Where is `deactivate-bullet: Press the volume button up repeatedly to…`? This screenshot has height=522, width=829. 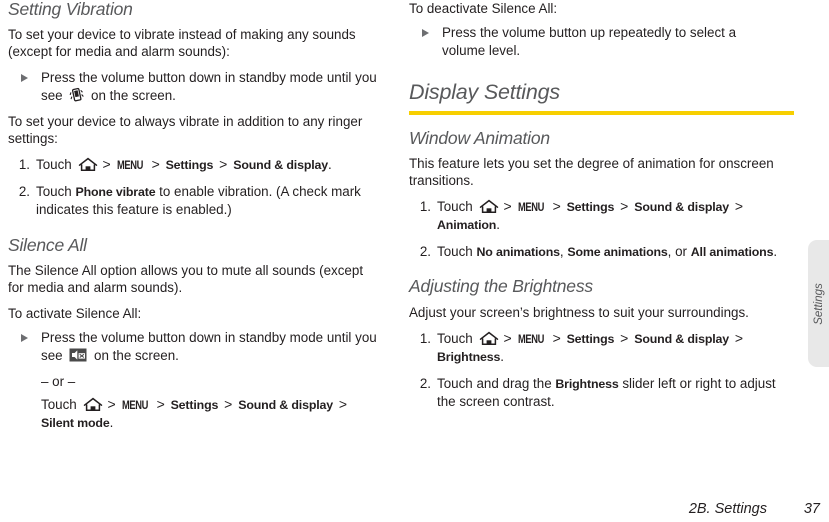
deactivate-bullet: Press the volume button up repeatedly to… is located at coordinates (595, 41).